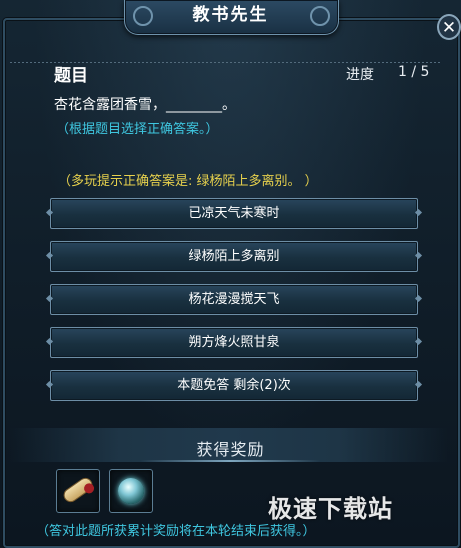 Image resolution: width=461 pixels, height=548 pixels. Describe the element at coordinates (188, 181) in the screenshot. I see `multiplayer-hint: （多玩提示正确答案是: 绿杨陌上多离别。 ）` at that location.